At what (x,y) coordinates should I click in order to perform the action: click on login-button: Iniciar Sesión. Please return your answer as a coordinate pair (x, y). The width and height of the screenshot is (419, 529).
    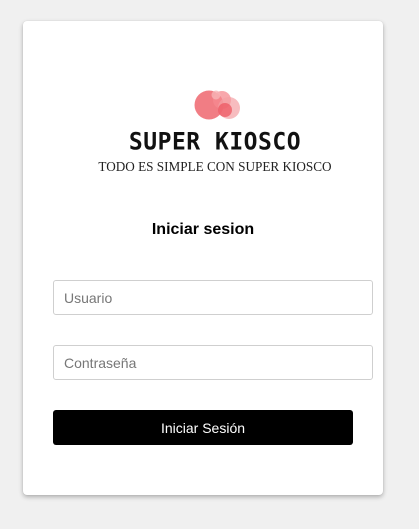
    Looking at the image, I should click on (203, 427).